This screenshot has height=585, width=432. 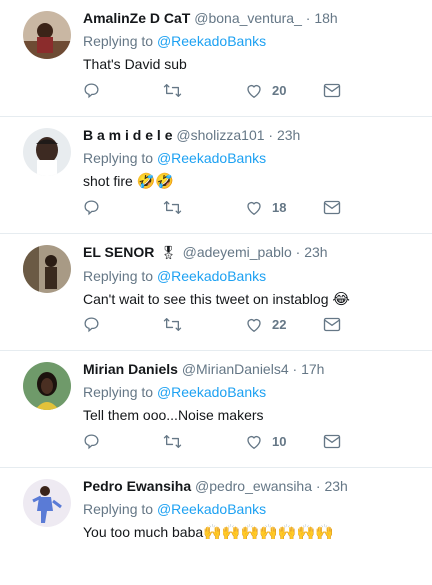 I want to click on like-button: 18, so click(x=265, y=207).